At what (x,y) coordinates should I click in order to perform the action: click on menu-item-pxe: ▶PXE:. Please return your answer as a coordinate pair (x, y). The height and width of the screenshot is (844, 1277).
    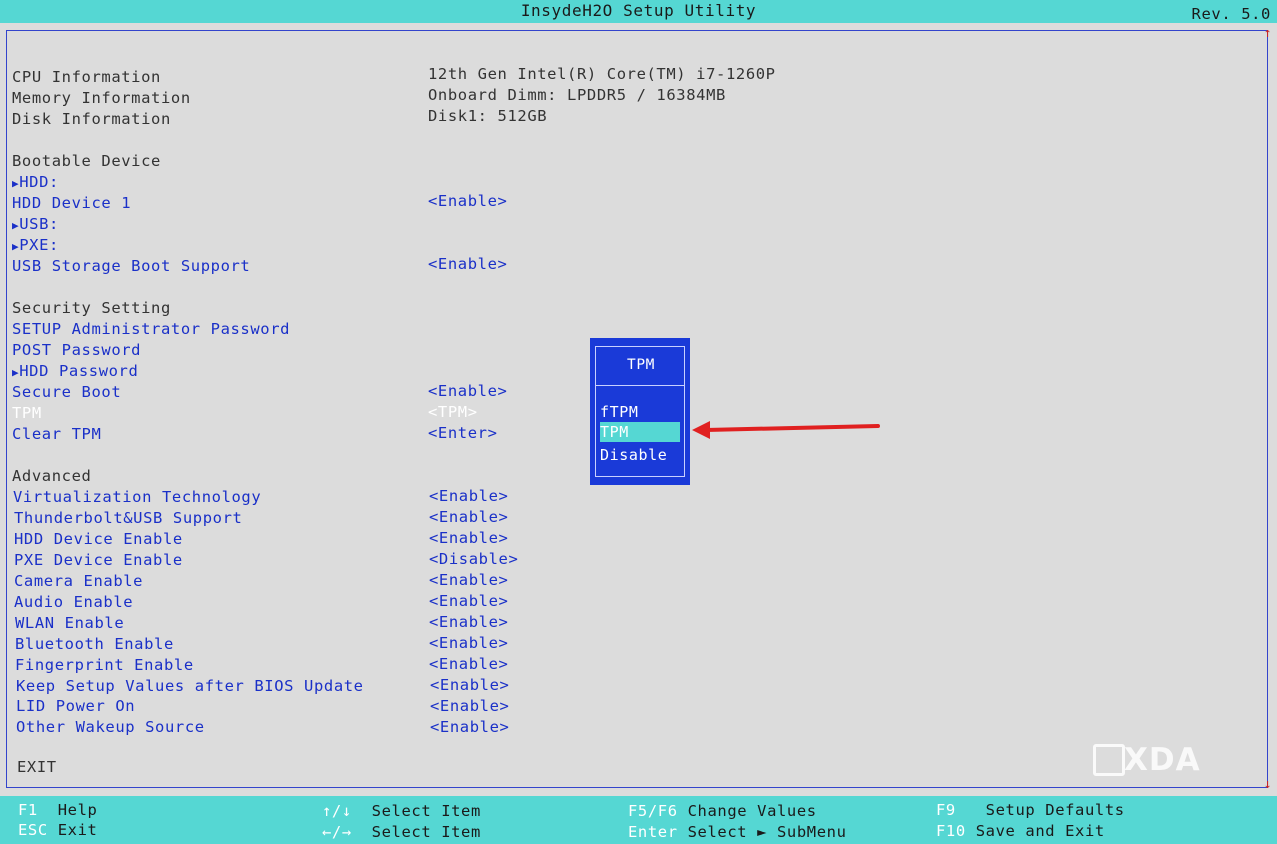
    Looking at the image, I should click on (35, 245).